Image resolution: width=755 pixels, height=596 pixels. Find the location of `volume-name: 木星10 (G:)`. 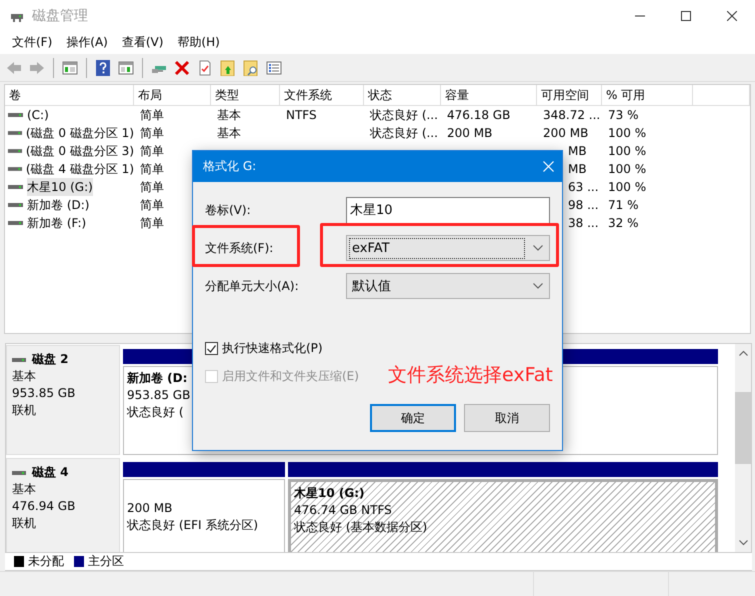

volume-name: 木星10 (G:) is located at coordinates (60, 187).